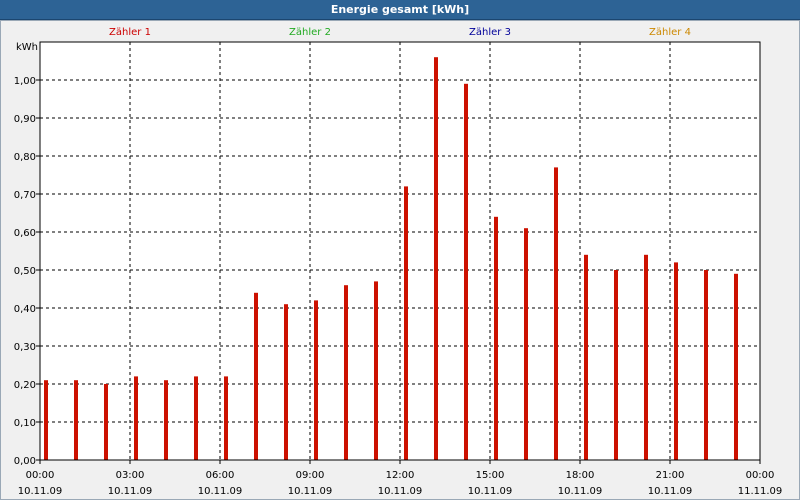 The height and width of the screenshot is (500, 800). What do you see at coordinates (25, 385) in the screenshot?
I see `y-tick-label: 0,20` at bounding box center [25, 385].